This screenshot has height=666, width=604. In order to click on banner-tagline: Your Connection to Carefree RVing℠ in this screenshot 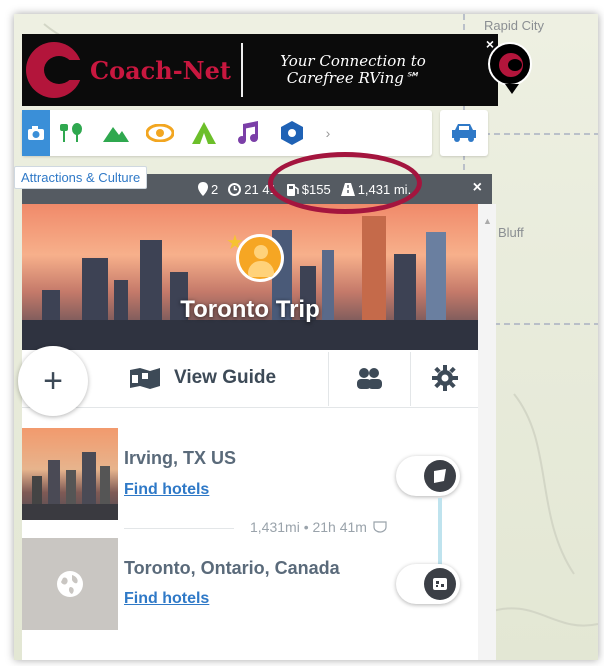, I will do `click(353, 70)`.